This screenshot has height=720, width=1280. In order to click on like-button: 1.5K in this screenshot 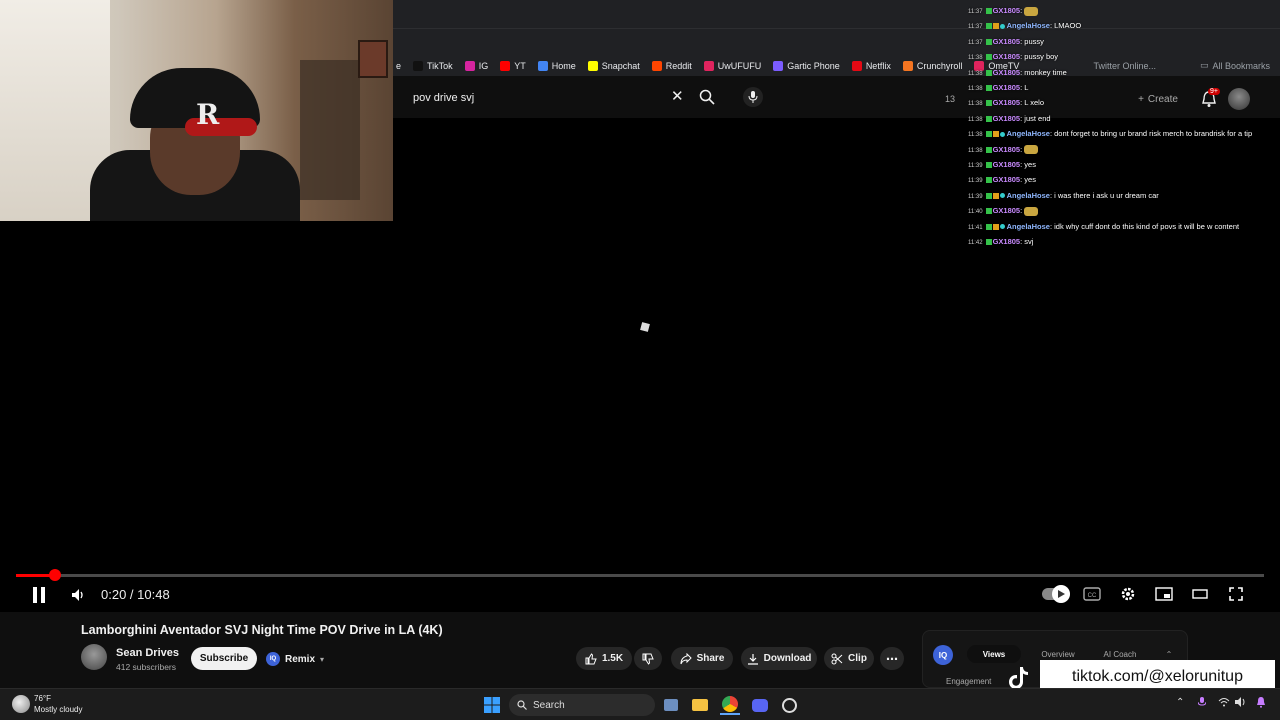, I will do `click(604, 658)`.